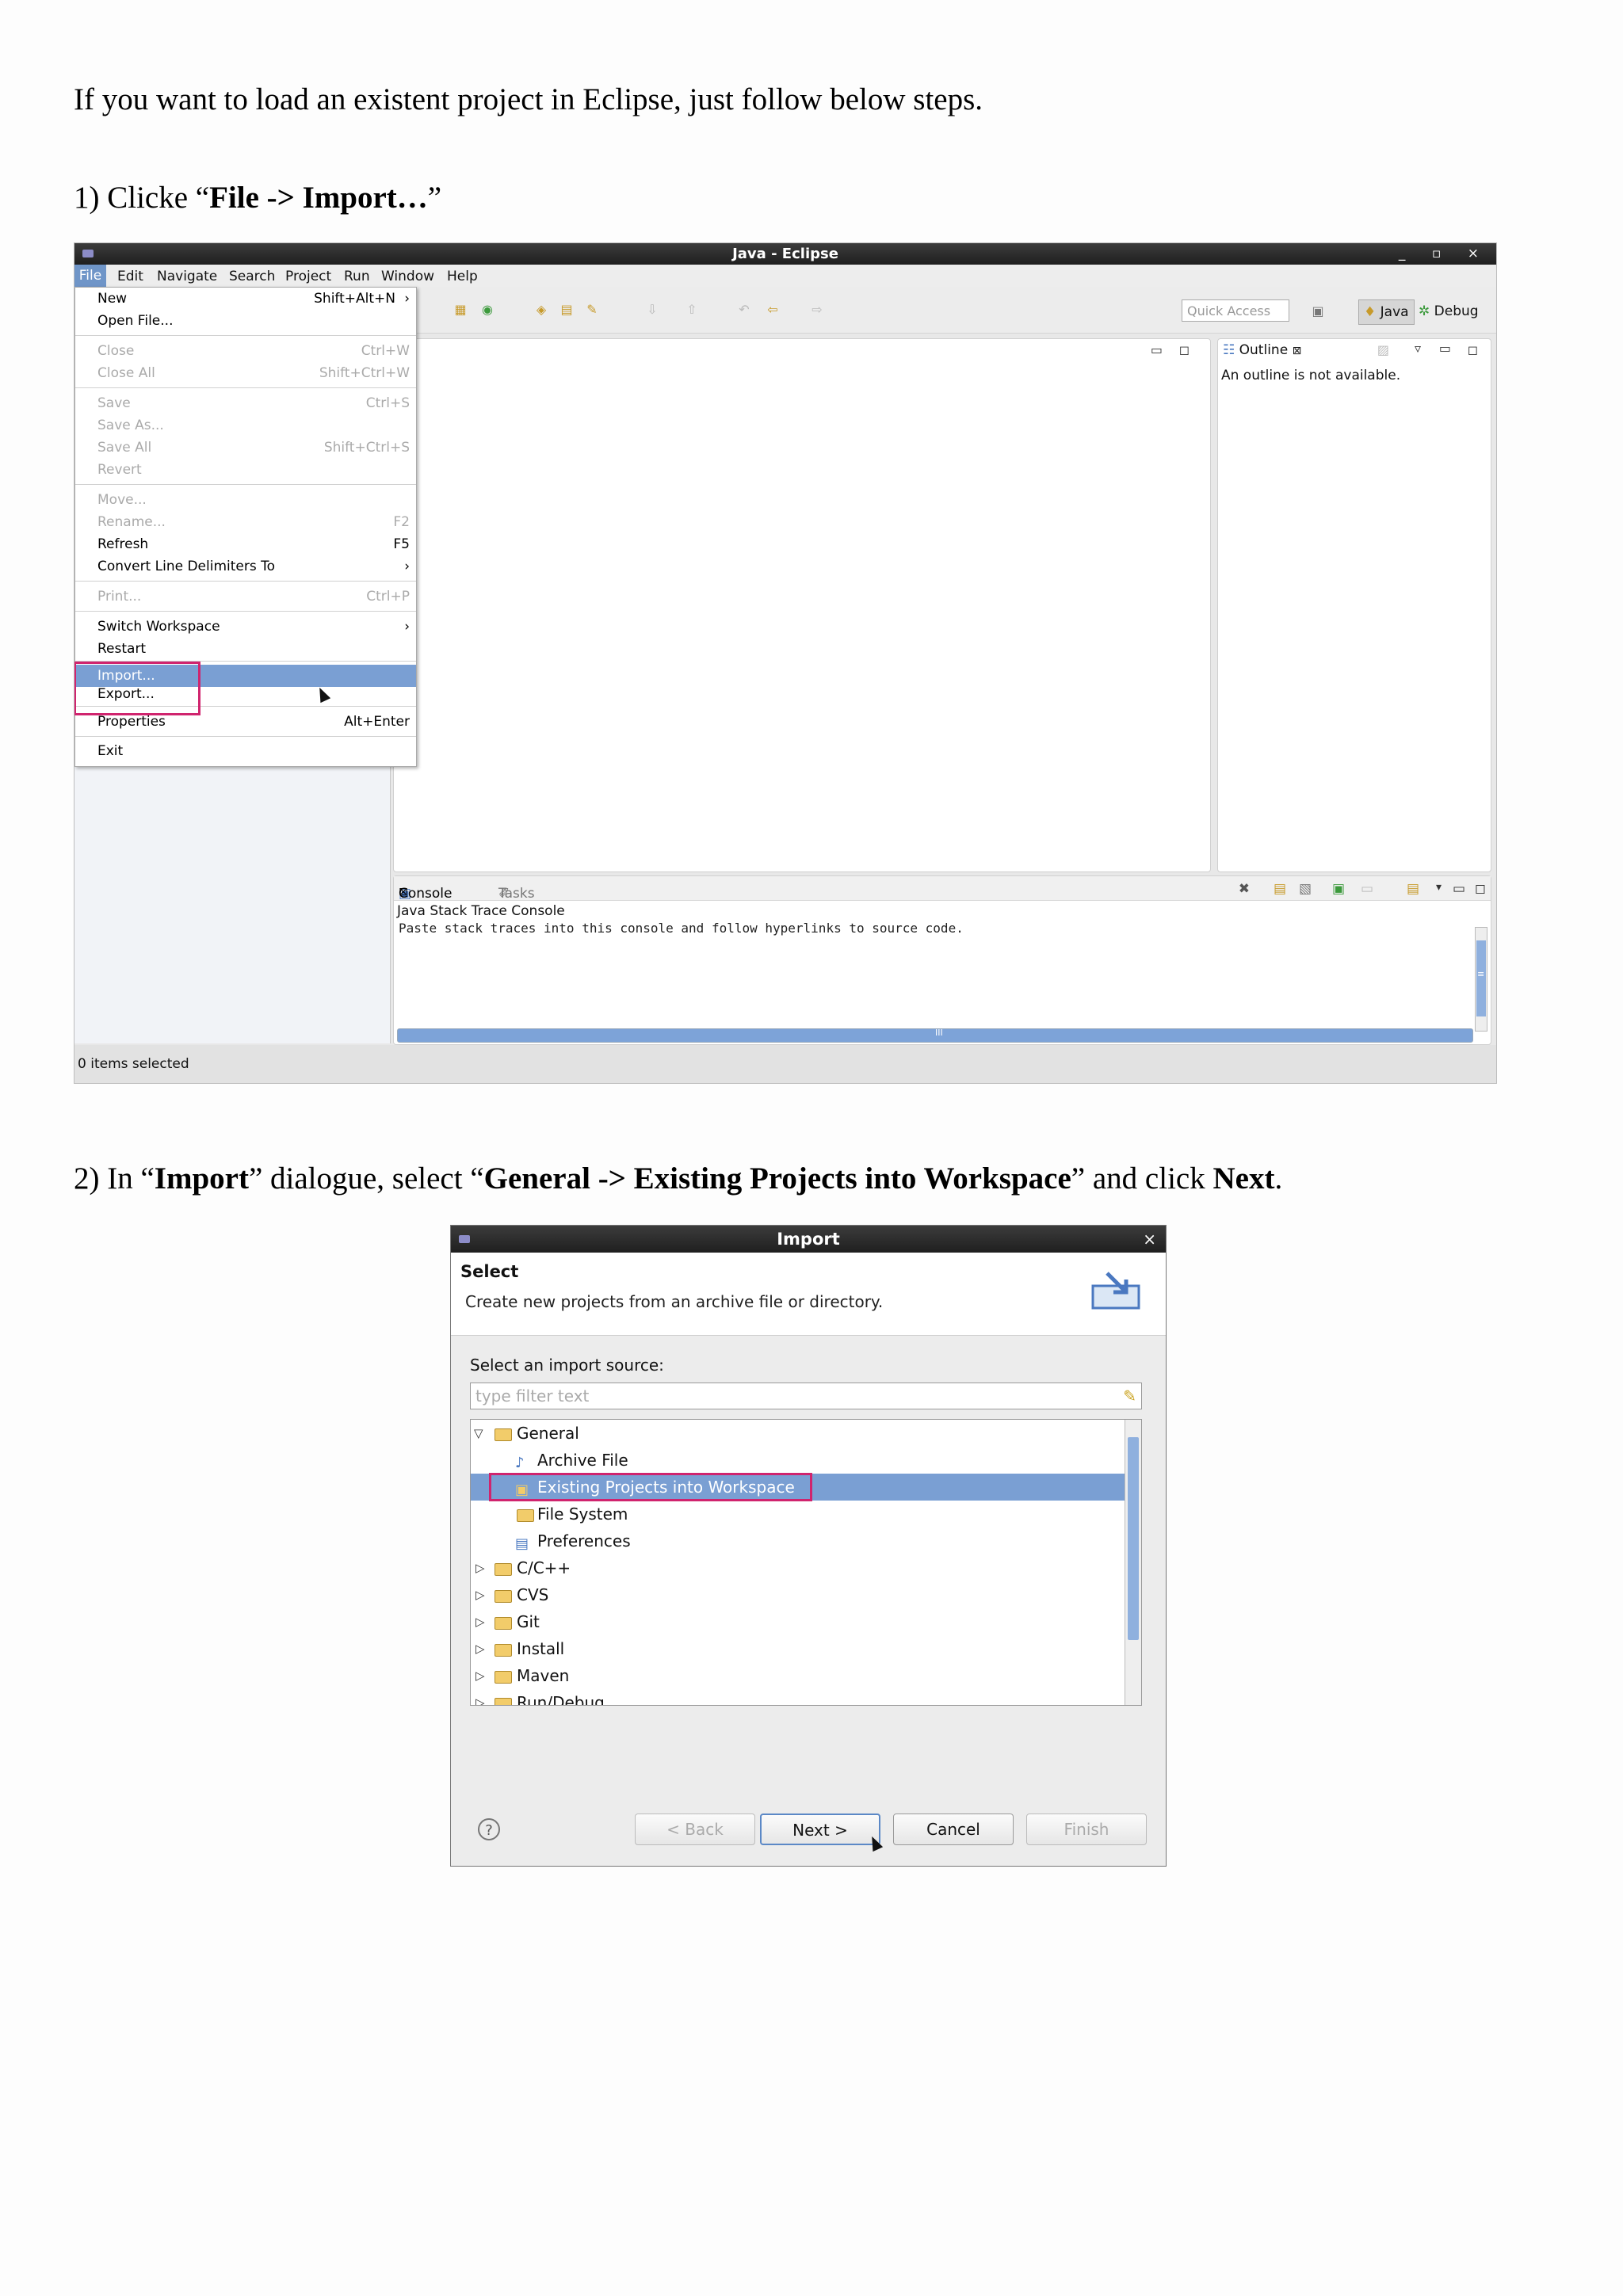  What do you see at coordinates (1305, 889) in the screenshot?
I see `word-wrap-icon: ▧` at bounding box center [1305, 889].